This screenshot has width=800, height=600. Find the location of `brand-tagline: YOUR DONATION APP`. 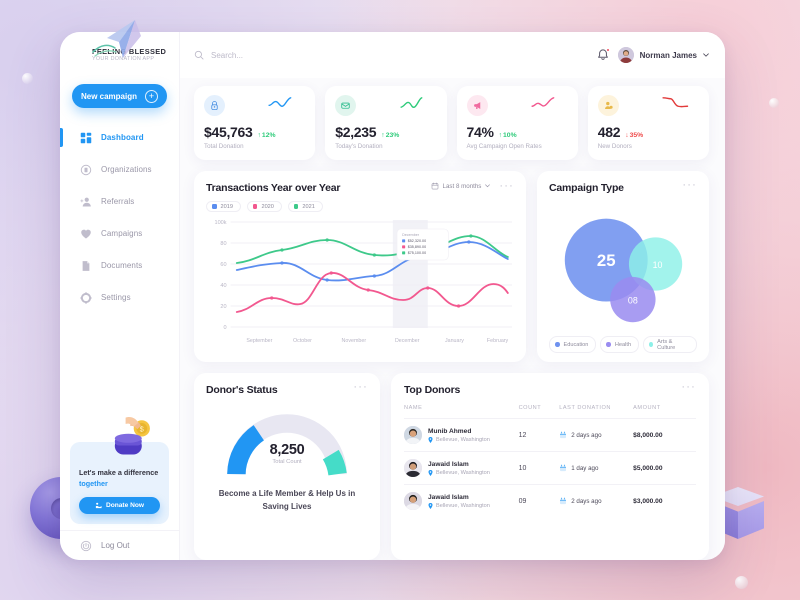

brand-tagline: YOUR DONATION APP is located at coordinates (123, 58).